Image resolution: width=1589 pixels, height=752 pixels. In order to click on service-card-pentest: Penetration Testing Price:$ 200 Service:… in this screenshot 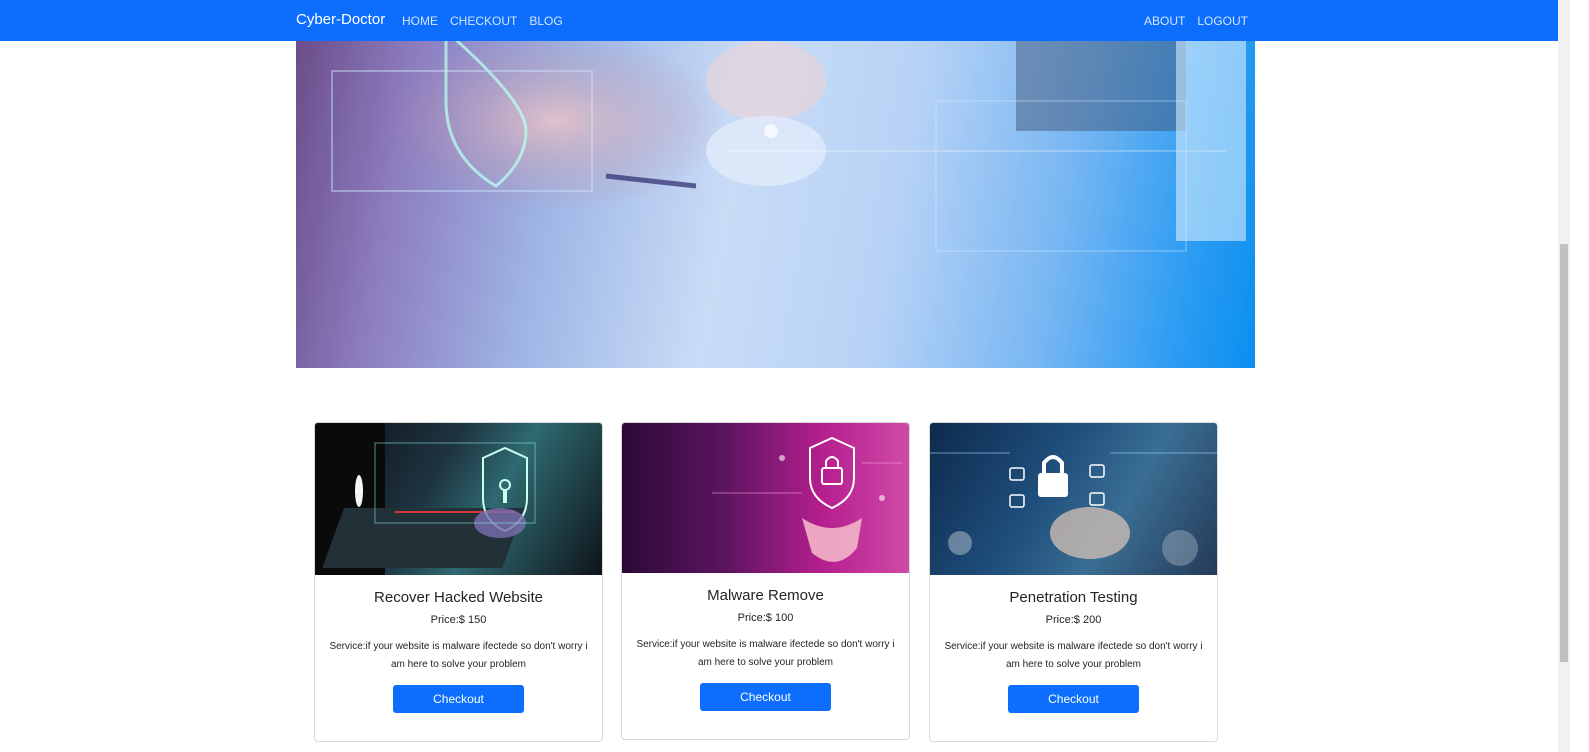, I will do `click(1073, 582)`.